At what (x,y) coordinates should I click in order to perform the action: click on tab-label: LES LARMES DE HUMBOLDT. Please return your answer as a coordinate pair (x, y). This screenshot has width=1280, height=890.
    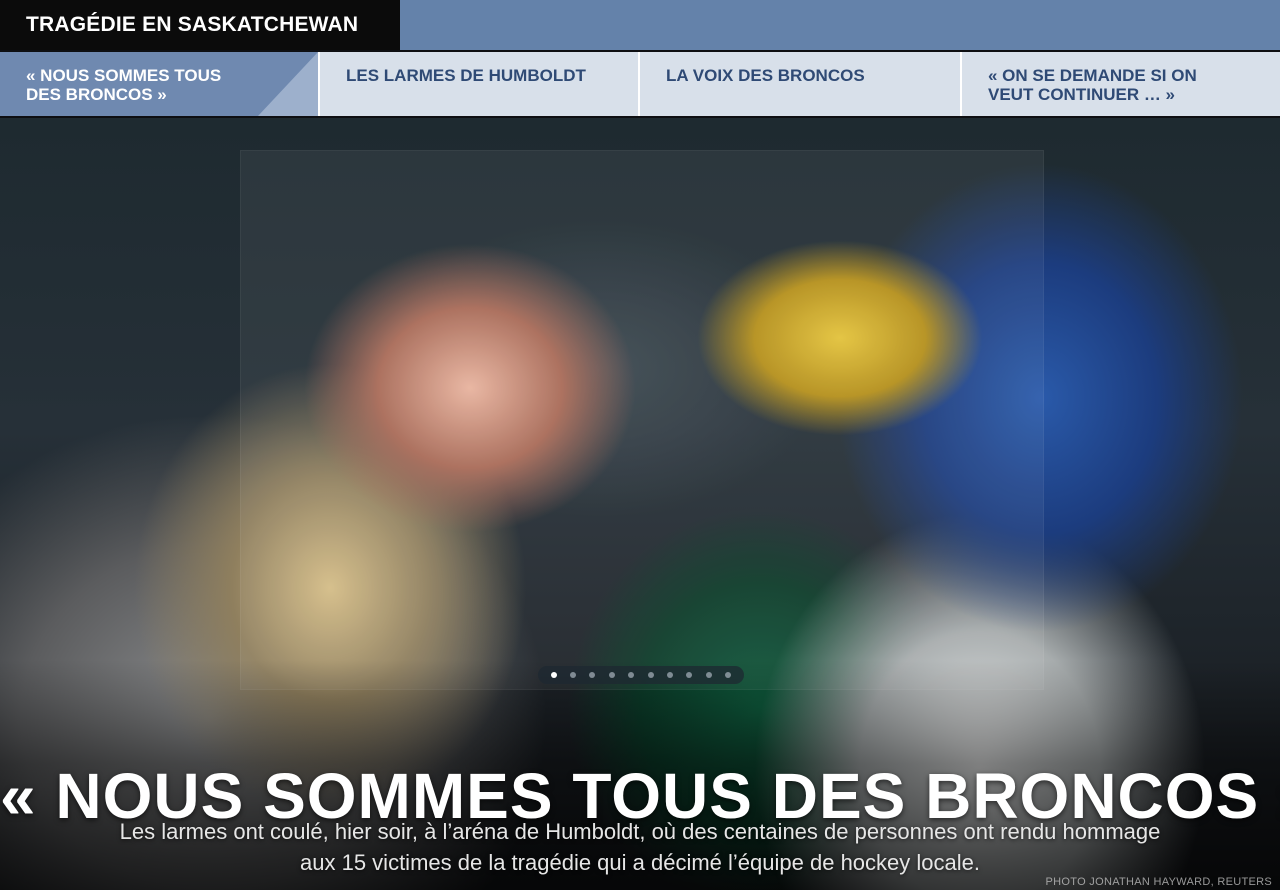
    Looking at the image, I should click on (466, 75).